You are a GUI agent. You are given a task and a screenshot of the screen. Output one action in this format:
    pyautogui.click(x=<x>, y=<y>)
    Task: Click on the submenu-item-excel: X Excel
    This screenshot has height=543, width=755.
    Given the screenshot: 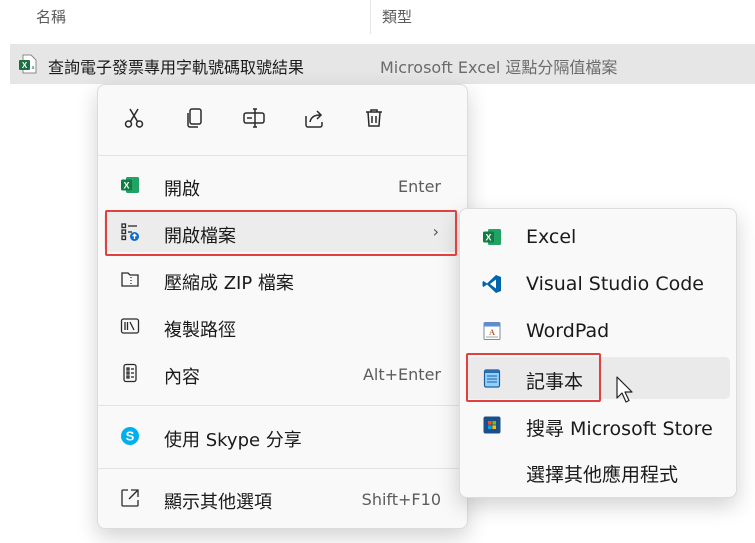 What is the action you would take?
    pyautogui.click(x=598, y=237)
    